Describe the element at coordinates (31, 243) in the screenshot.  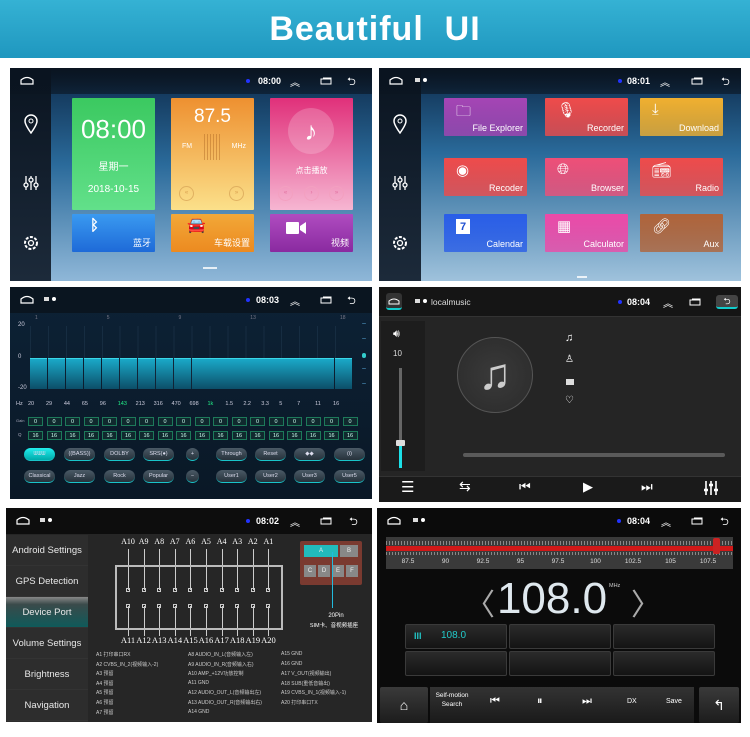
I see `settings-icon` at that location.